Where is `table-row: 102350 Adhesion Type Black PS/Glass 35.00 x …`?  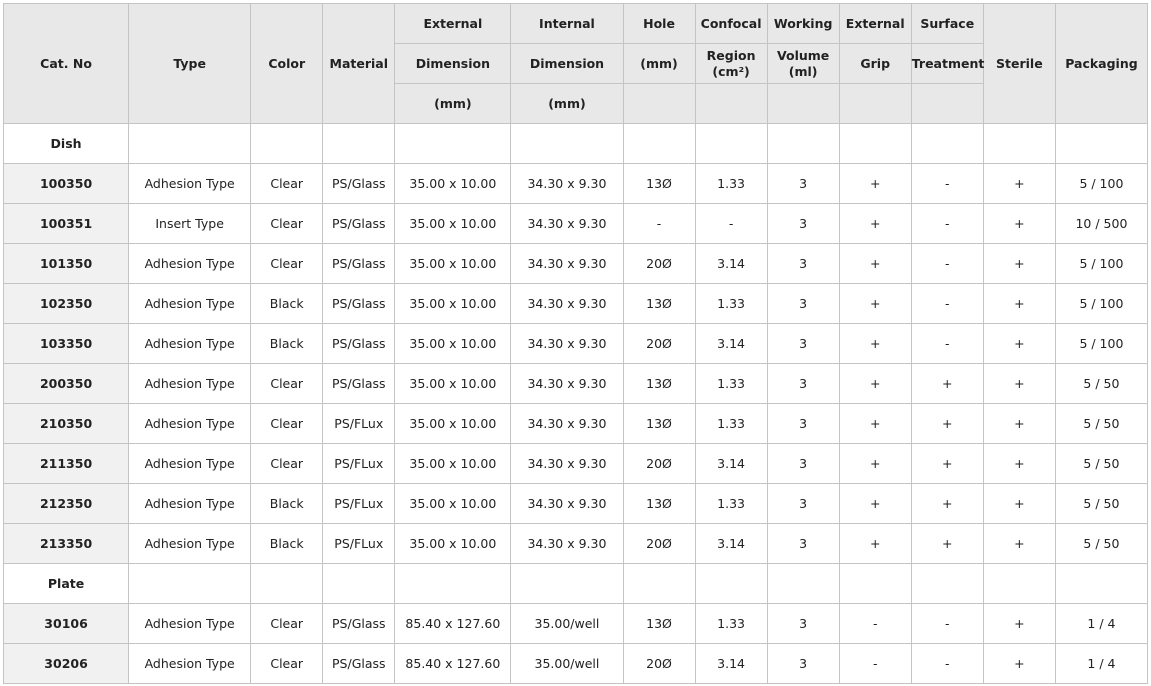
table-row: 102350 Adhesion Type Black PS/Glass 35.00 x … is located at coordinates (575, 303).